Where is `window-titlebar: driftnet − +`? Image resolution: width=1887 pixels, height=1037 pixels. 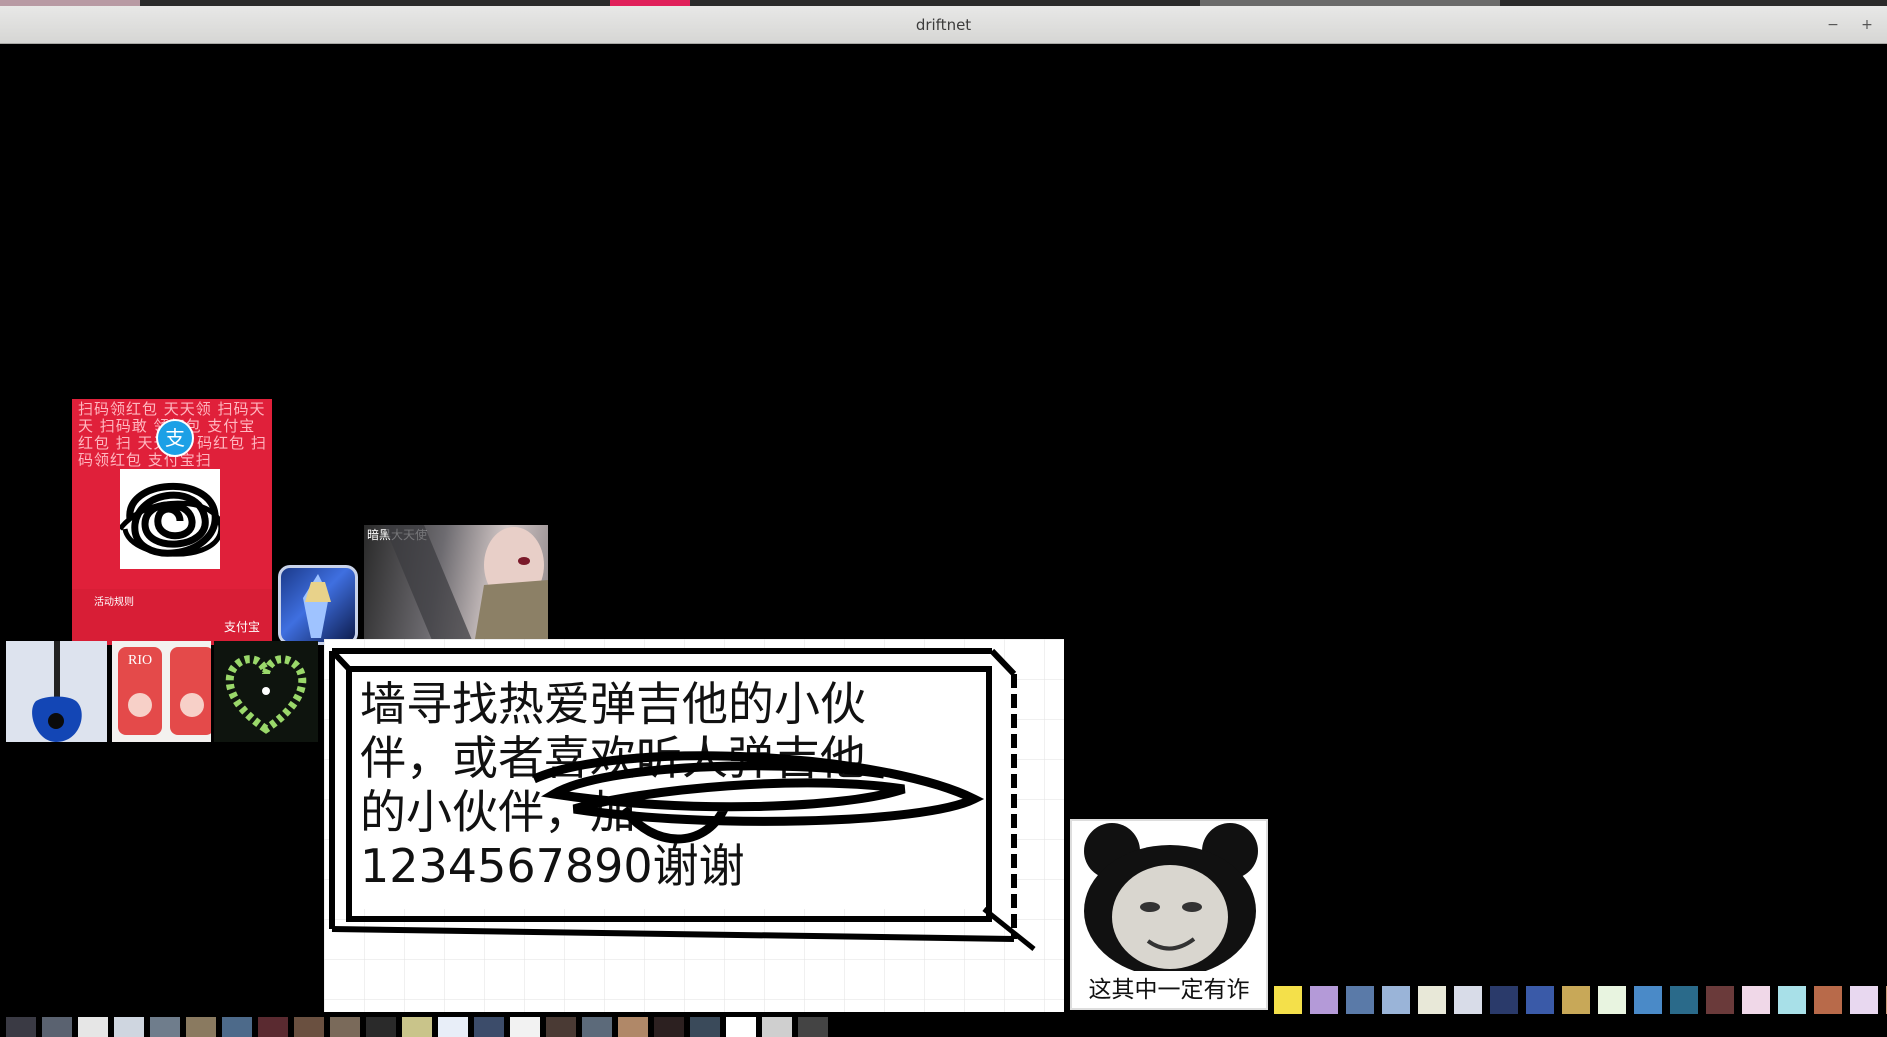 window-titlebar: driftnet − + is located at coordinates (943, 25).